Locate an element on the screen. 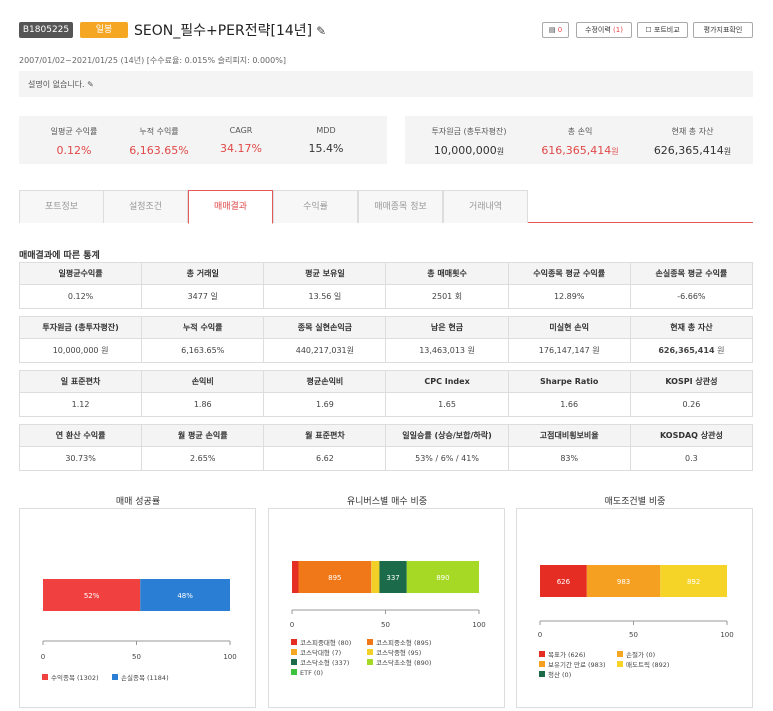  stat-header: 현재 총 자산 is located at coordinates (691, 327).